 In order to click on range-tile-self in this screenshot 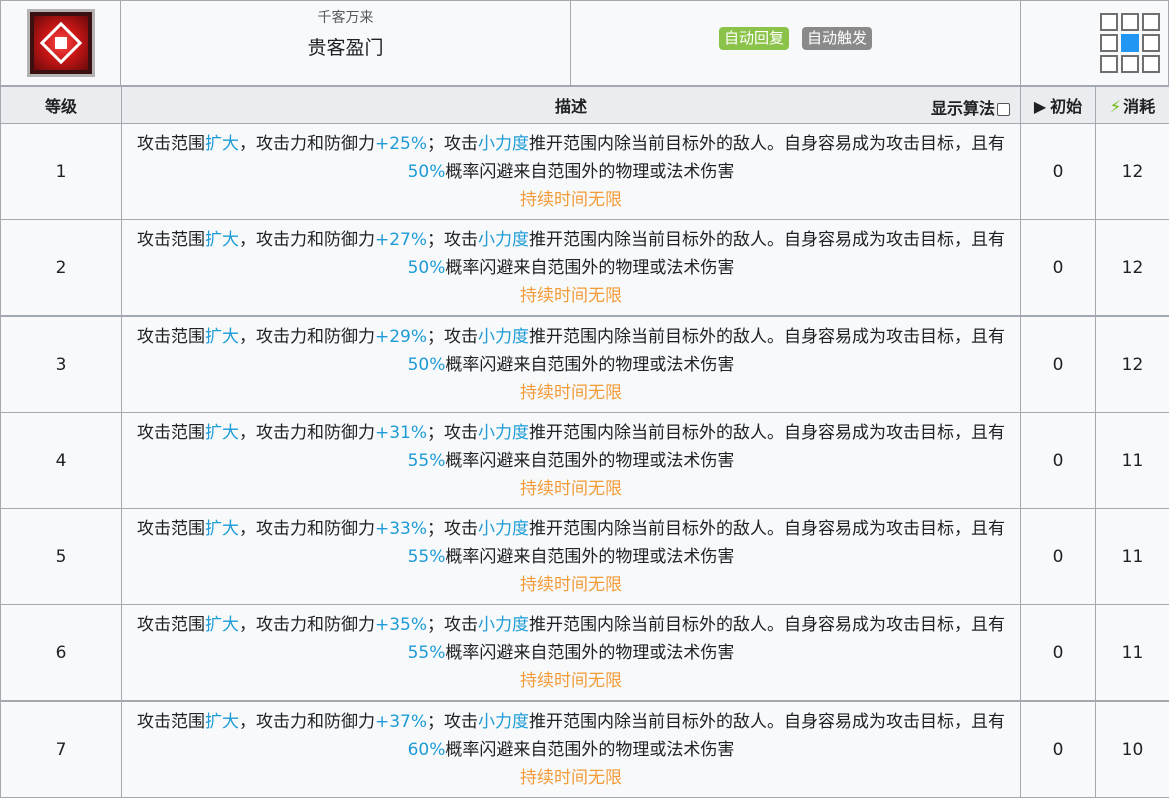, I will do `click(1130, 43)`.